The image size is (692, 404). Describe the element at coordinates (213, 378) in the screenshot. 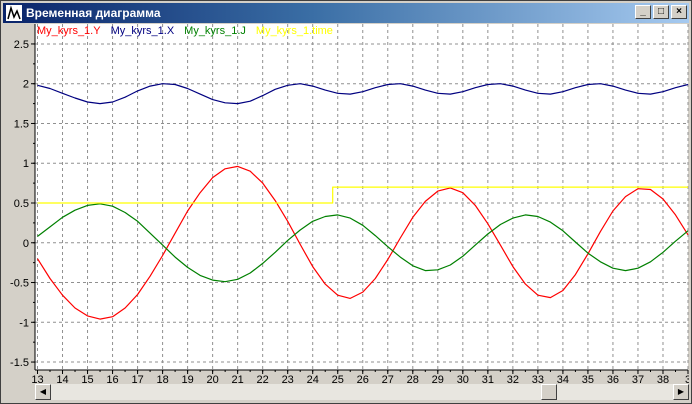

I see `x-tick-label: 20` at that location.